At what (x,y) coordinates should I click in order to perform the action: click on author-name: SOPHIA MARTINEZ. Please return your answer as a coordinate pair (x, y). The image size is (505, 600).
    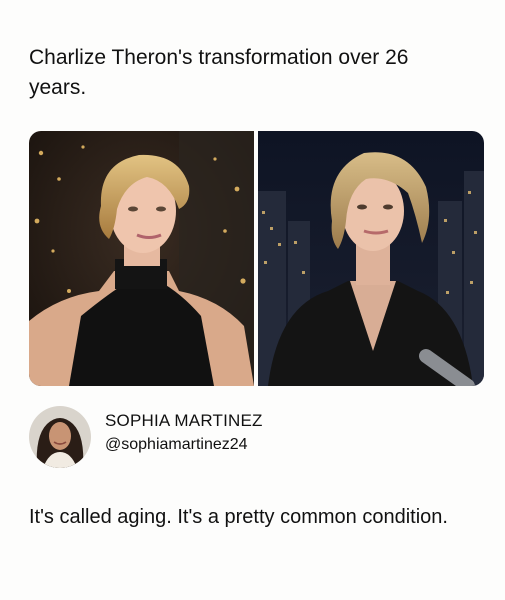
    Looking at the image, I should click on (184, 421).